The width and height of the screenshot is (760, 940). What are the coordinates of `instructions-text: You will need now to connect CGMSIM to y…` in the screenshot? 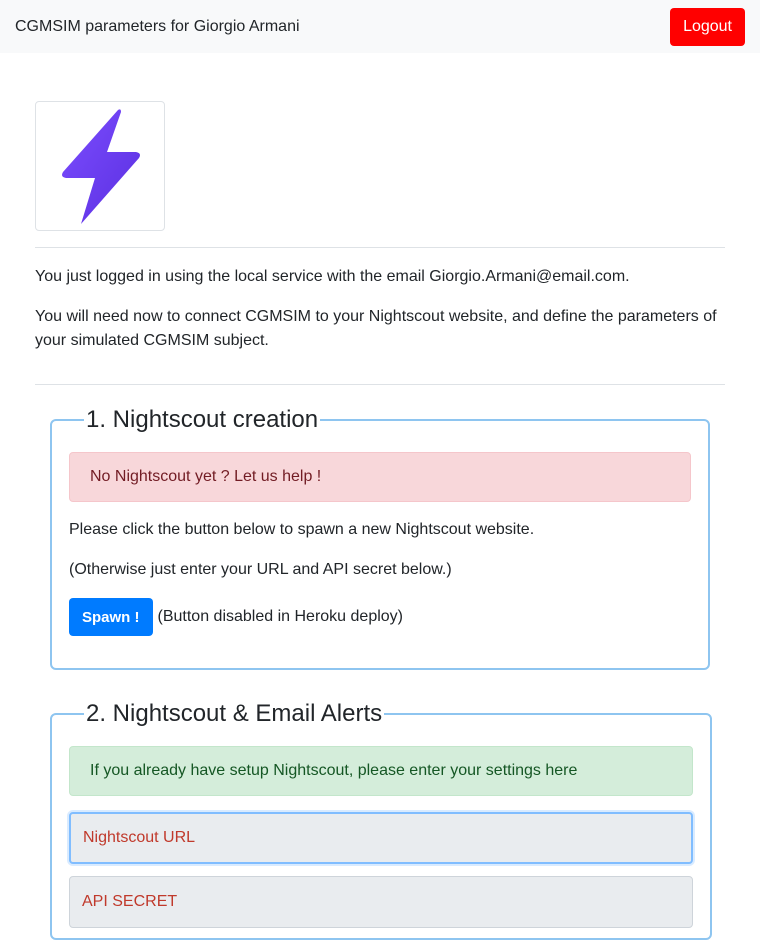 It's located at (376, 328).